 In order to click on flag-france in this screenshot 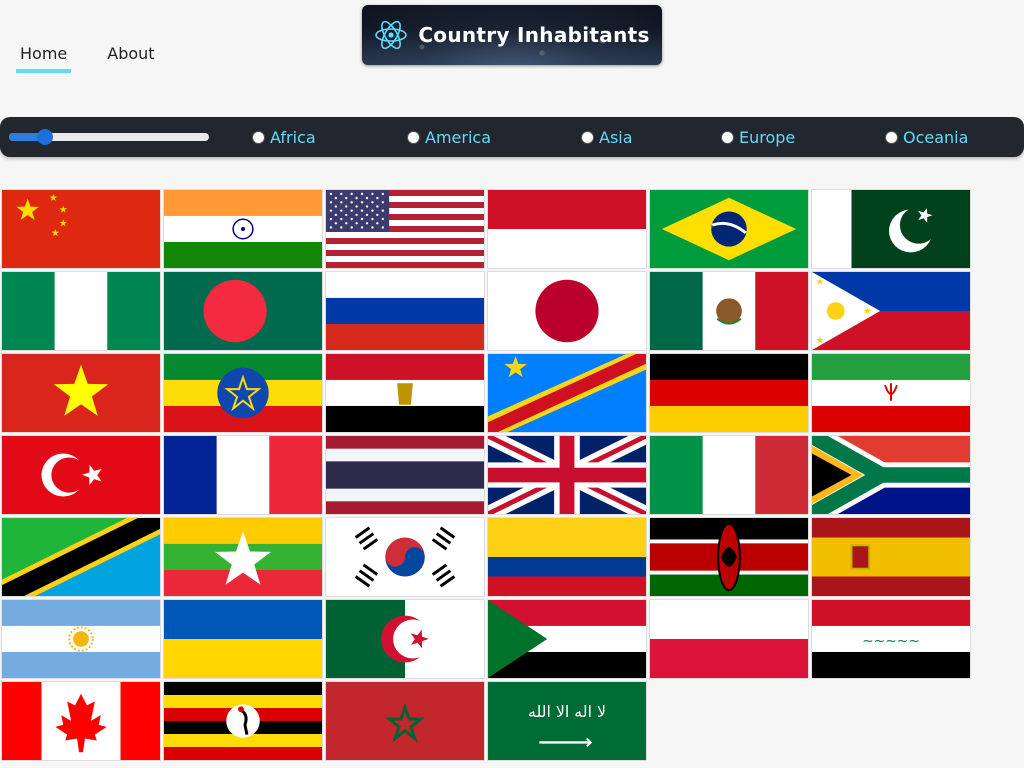, I will do `click(243, 475)`.